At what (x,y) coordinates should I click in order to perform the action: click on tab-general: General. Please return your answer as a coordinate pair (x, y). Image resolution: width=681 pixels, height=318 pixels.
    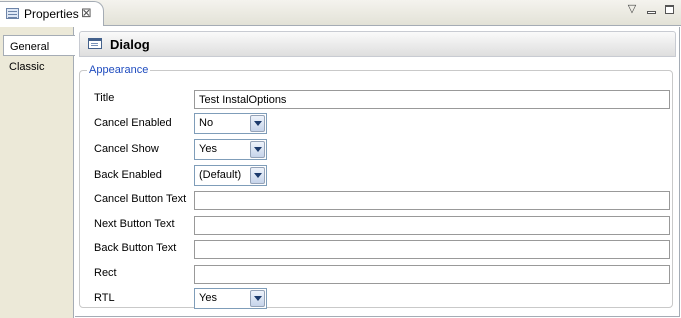
    Looking at the image, I should click on (39, 45).